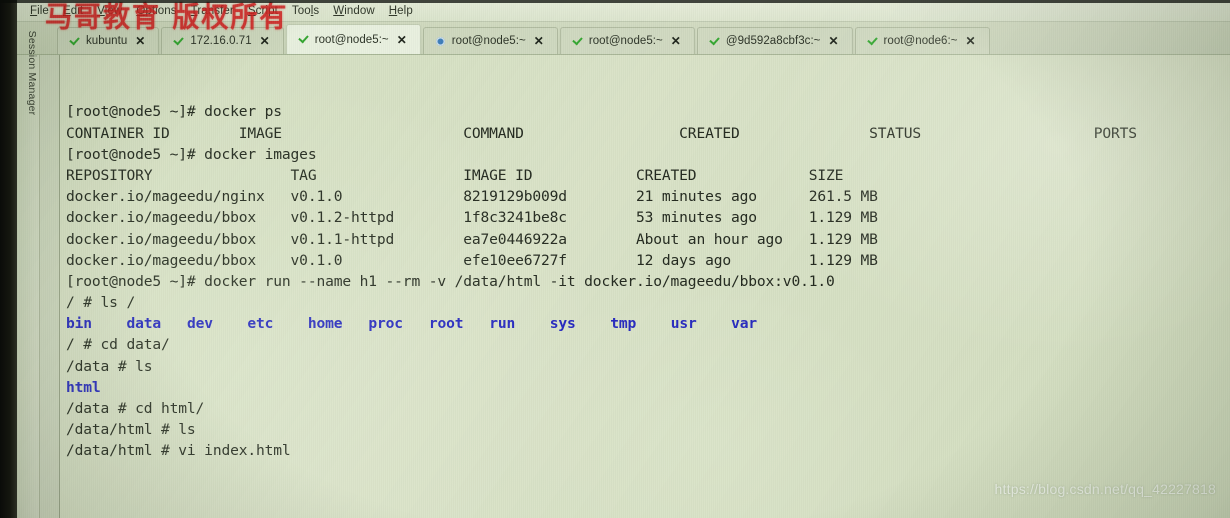 This screenshot has width=1230, height=518. I want to click on url-watermark: https://blog.csdn.net/qq_42227818, so click(1105, 488).